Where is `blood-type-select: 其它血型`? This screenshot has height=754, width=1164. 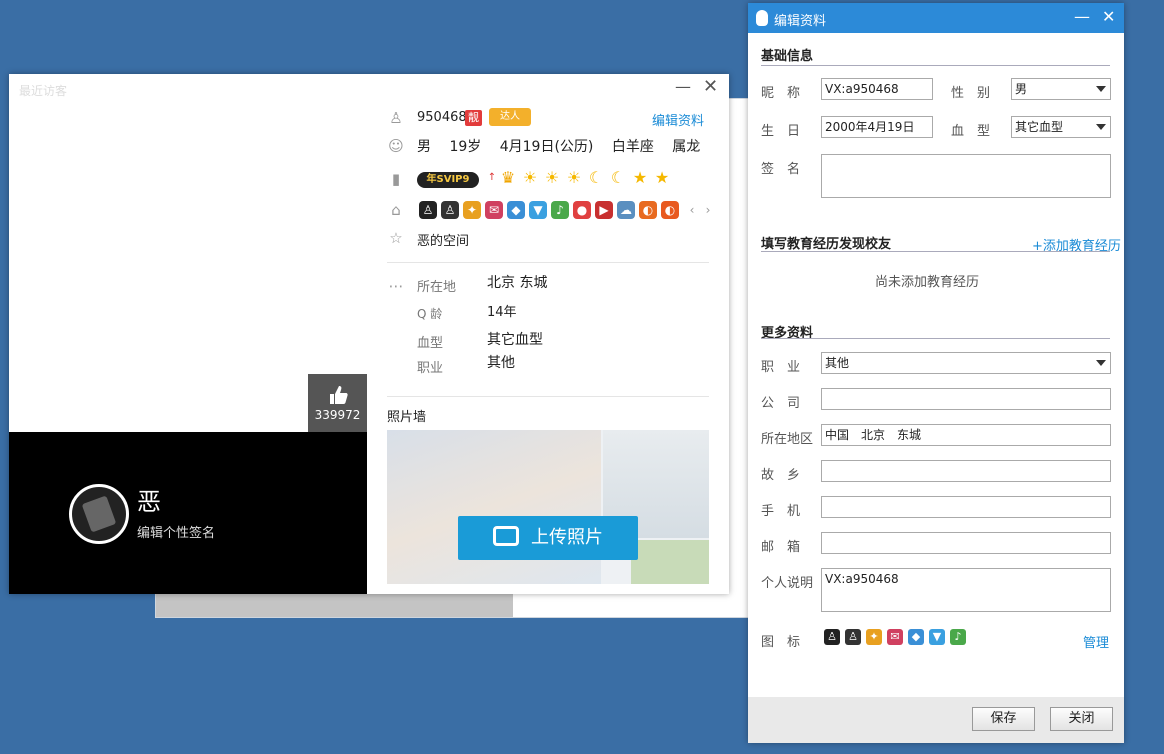 blood-type-select: 其它血型 is located at coordinates (1061, 127).